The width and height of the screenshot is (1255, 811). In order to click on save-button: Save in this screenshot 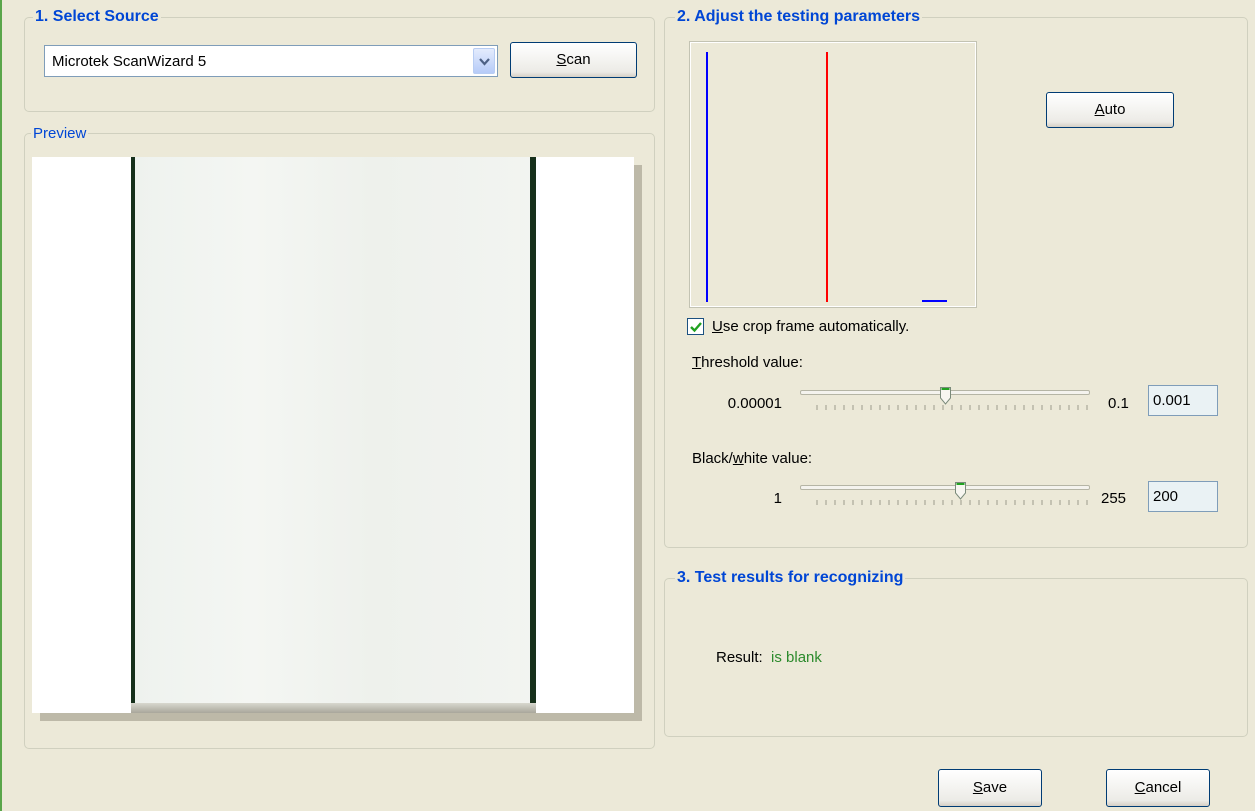, I will do `click(990, 788)`.